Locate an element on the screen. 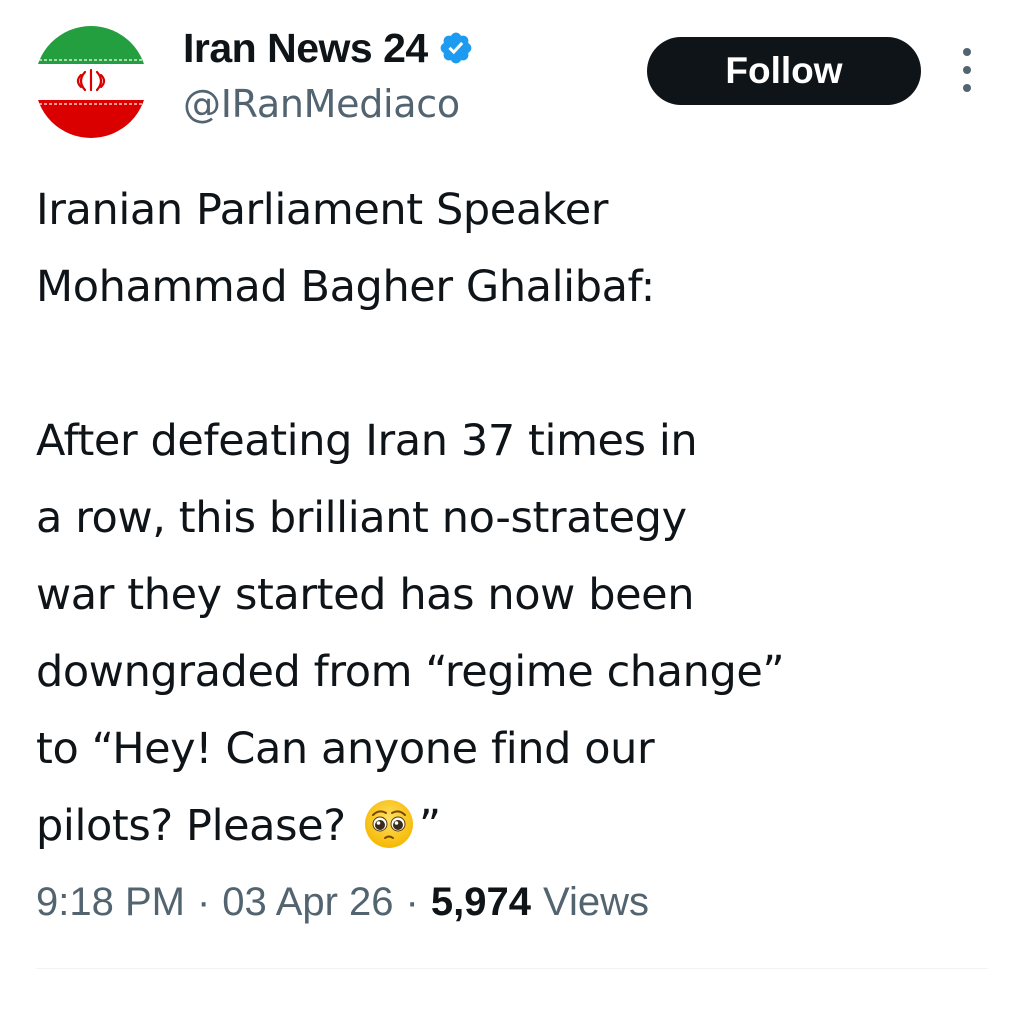 The height and width of the screenshot is (1011, 1024). author-info: Iran News 24 @IRanMediaco is located at coordinates (328, 74).